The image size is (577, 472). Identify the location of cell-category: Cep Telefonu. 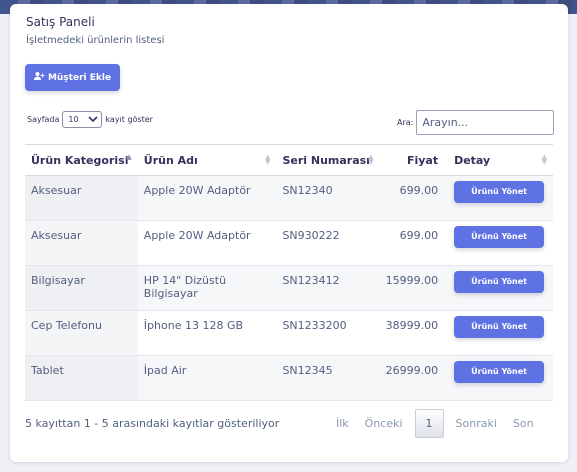
(81, 333).